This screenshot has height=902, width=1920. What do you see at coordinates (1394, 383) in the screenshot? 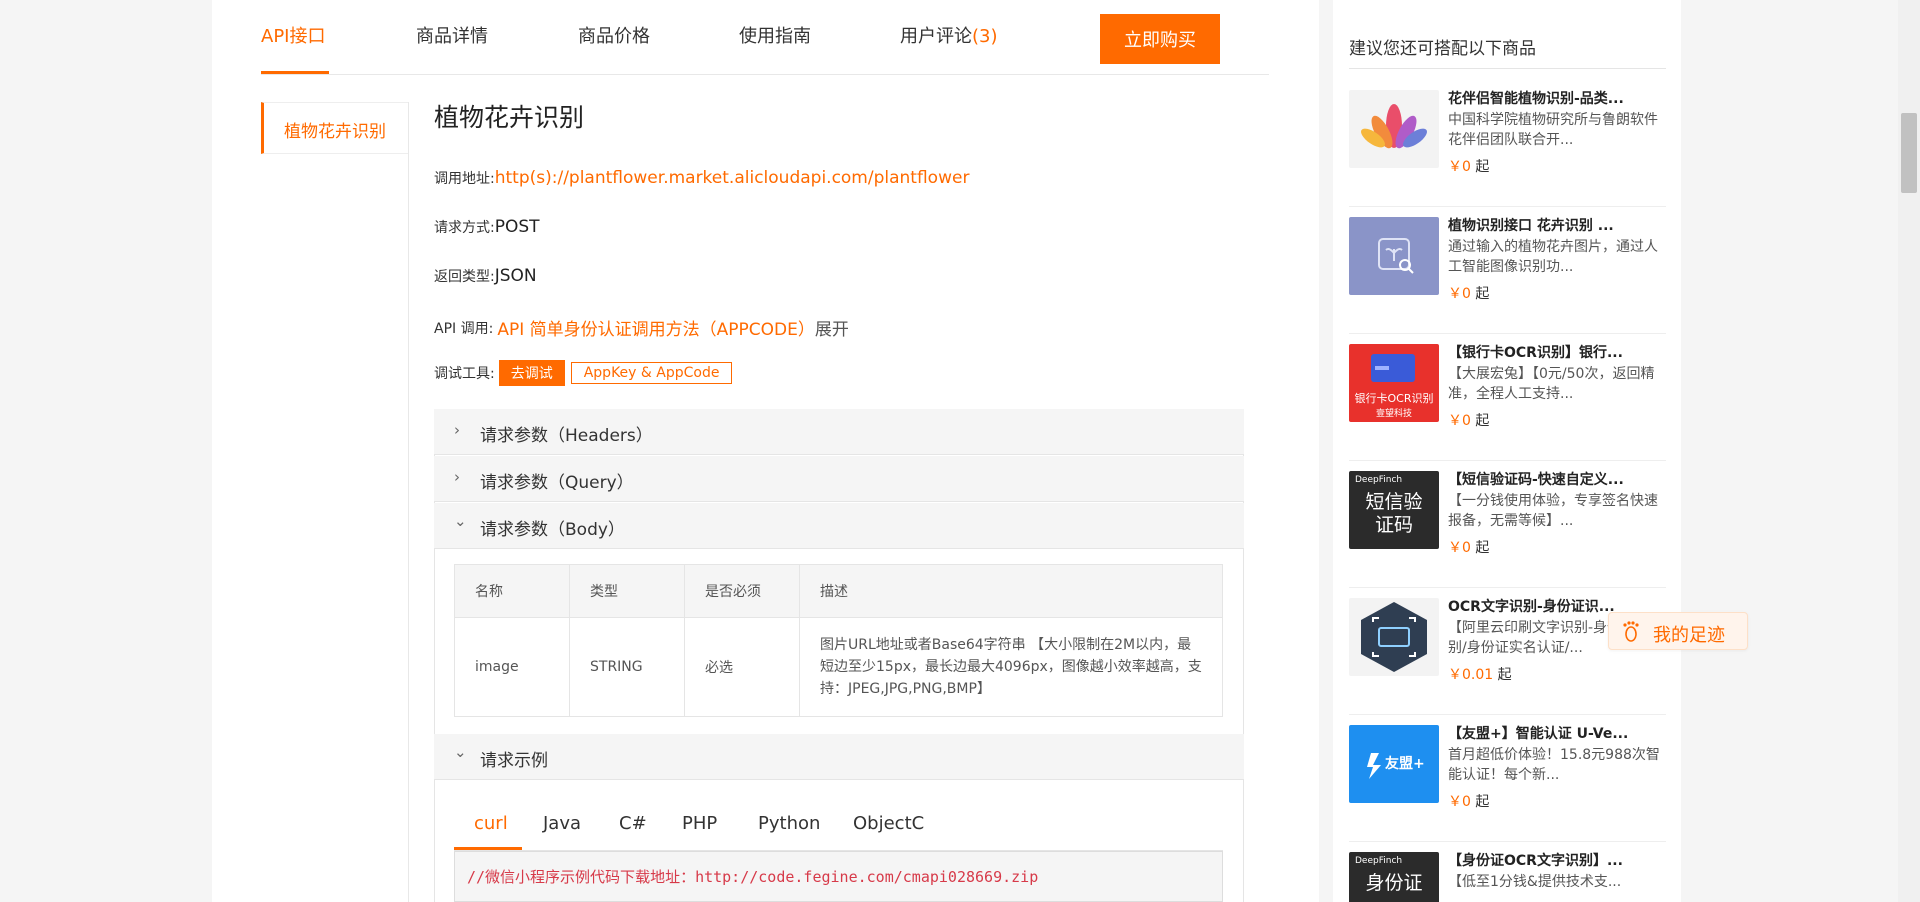
I see `bank-card-logo-icon: 银行卡OCR识别 壹望科技` at bounding box center [1394, 383].